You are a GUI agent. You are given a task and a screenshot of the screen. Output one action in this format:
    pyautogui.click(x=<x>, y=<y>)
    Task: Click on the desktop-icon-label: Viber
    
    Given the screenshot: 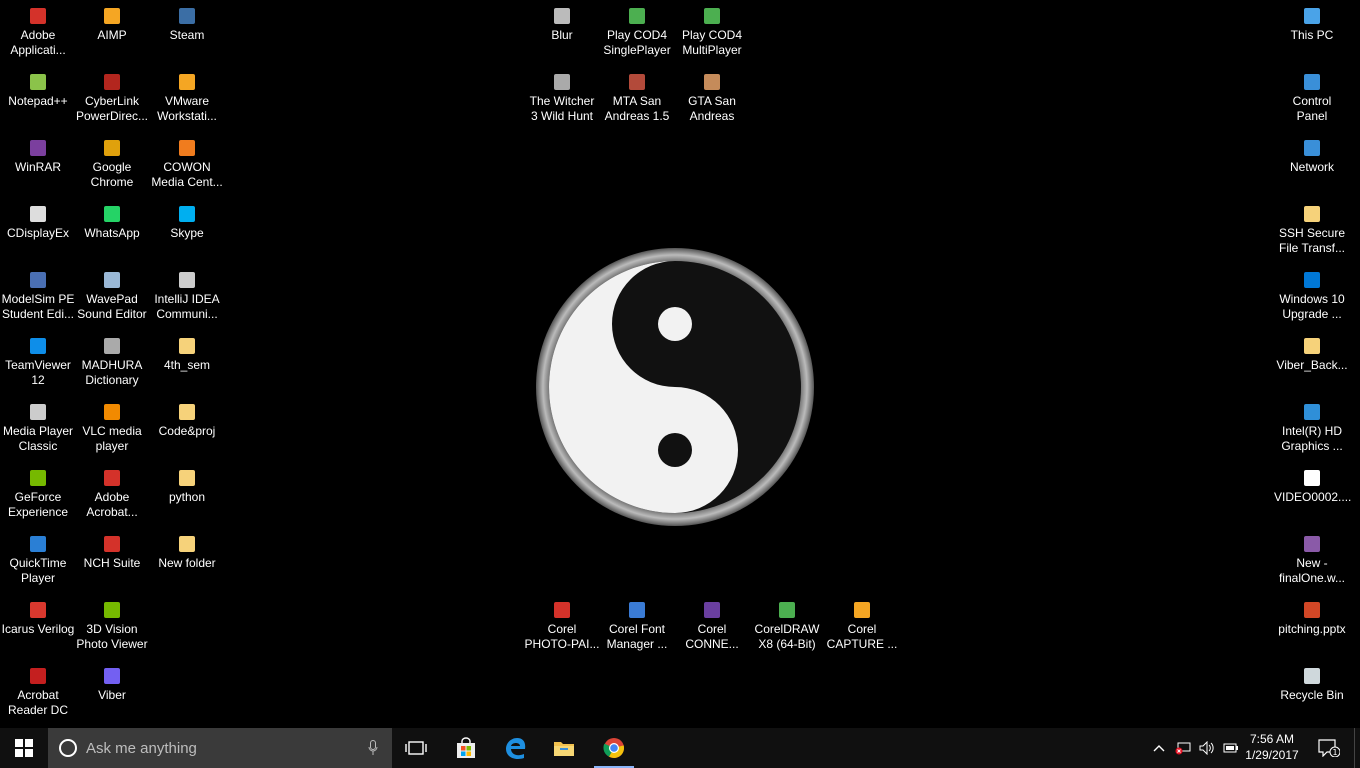 What is the action you would take?
    pyautogui.click(x=112, y=695)
    